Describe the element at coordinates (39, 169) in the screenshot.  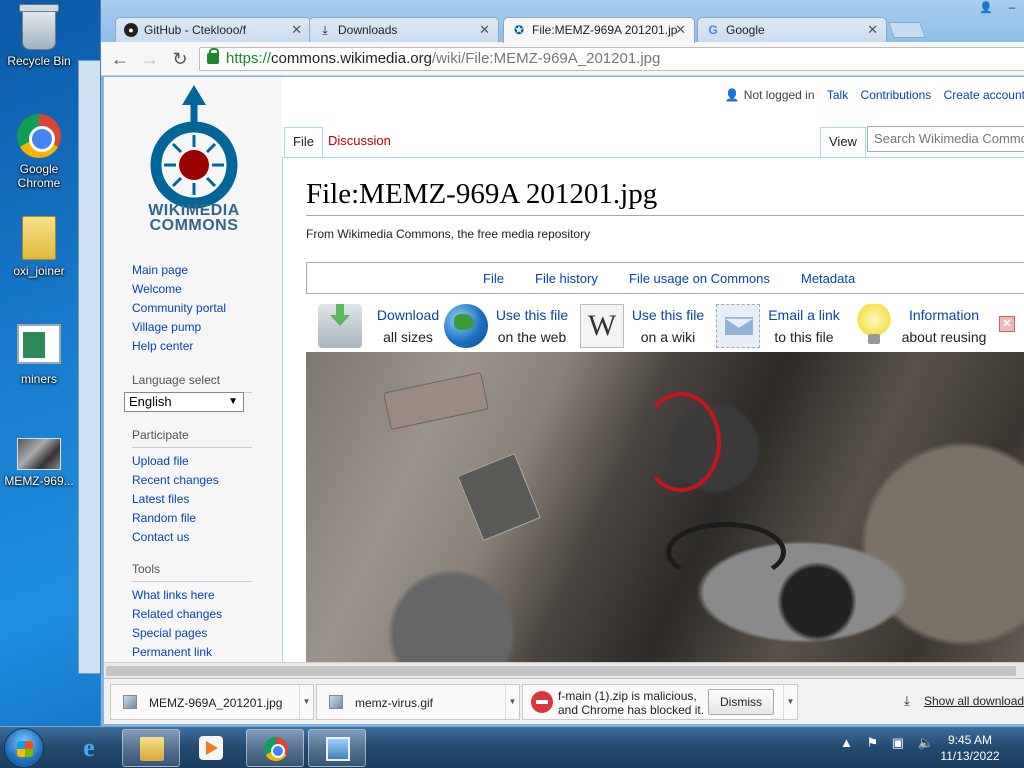
I see `desktop-icon-label: Google` at that location.